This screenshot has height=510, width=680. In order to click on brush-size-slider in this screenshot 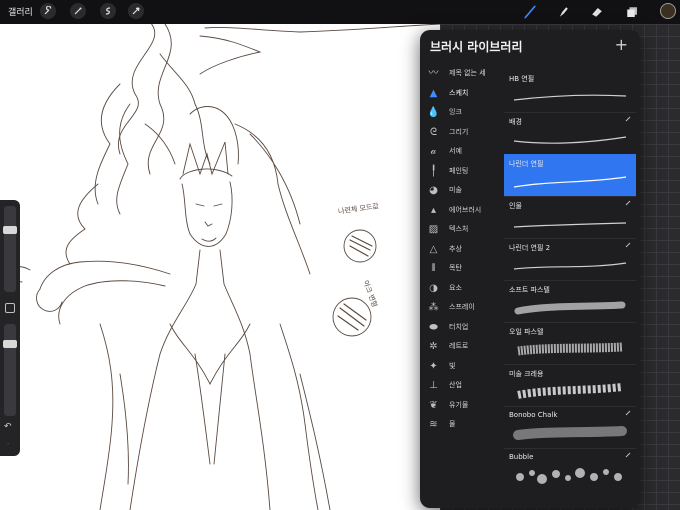, I will do `click(10, 249)`.